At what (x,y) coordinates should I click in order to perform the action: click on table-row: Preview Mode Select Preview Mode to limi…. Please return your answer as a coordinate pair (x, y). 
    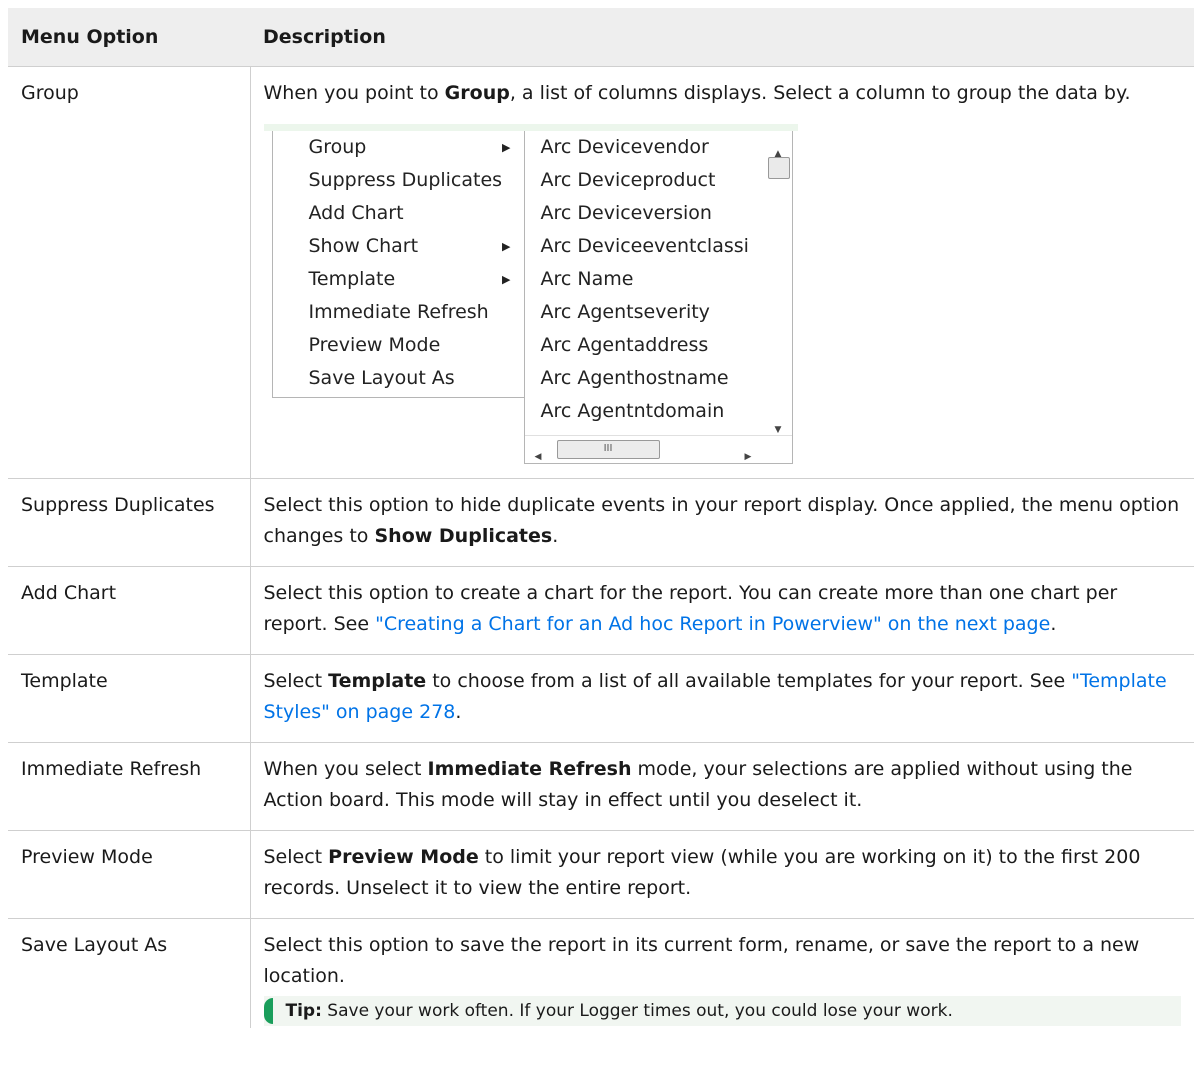
    Looking at the image, I should click on (601, 874).